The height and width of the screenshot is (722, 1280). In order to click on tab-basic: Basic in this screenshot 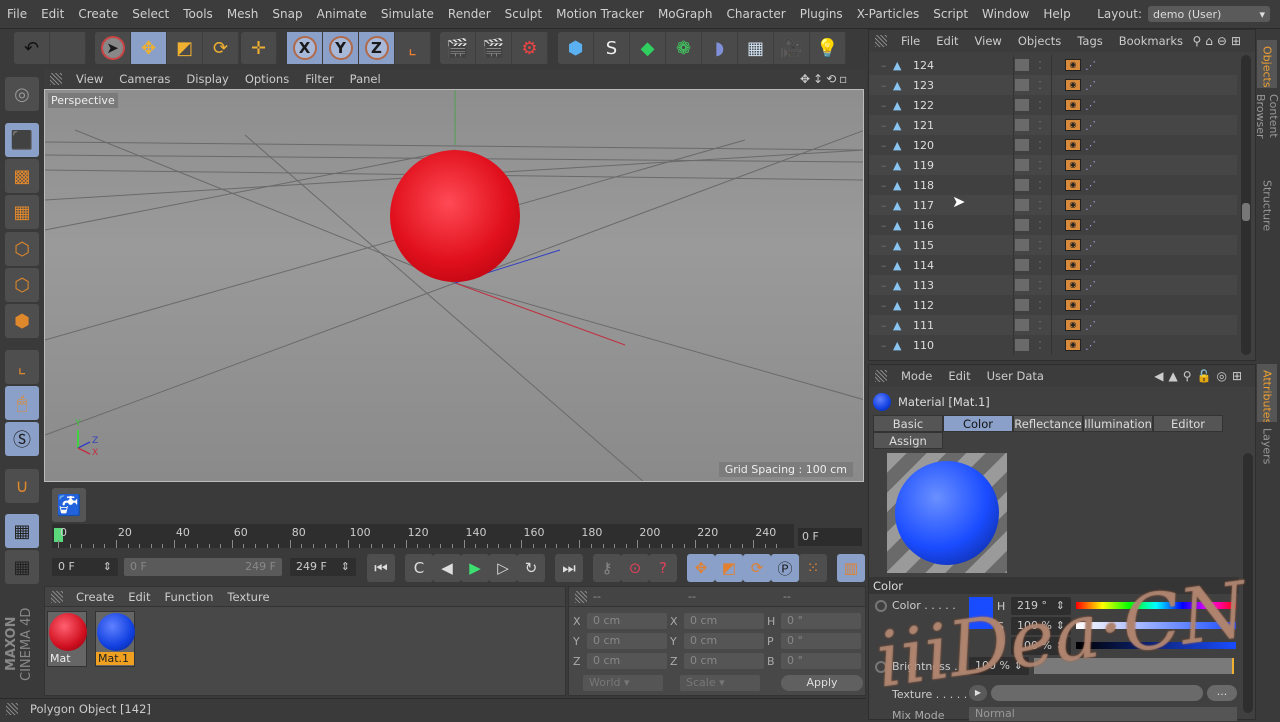, I will do `click(908, 423)`.